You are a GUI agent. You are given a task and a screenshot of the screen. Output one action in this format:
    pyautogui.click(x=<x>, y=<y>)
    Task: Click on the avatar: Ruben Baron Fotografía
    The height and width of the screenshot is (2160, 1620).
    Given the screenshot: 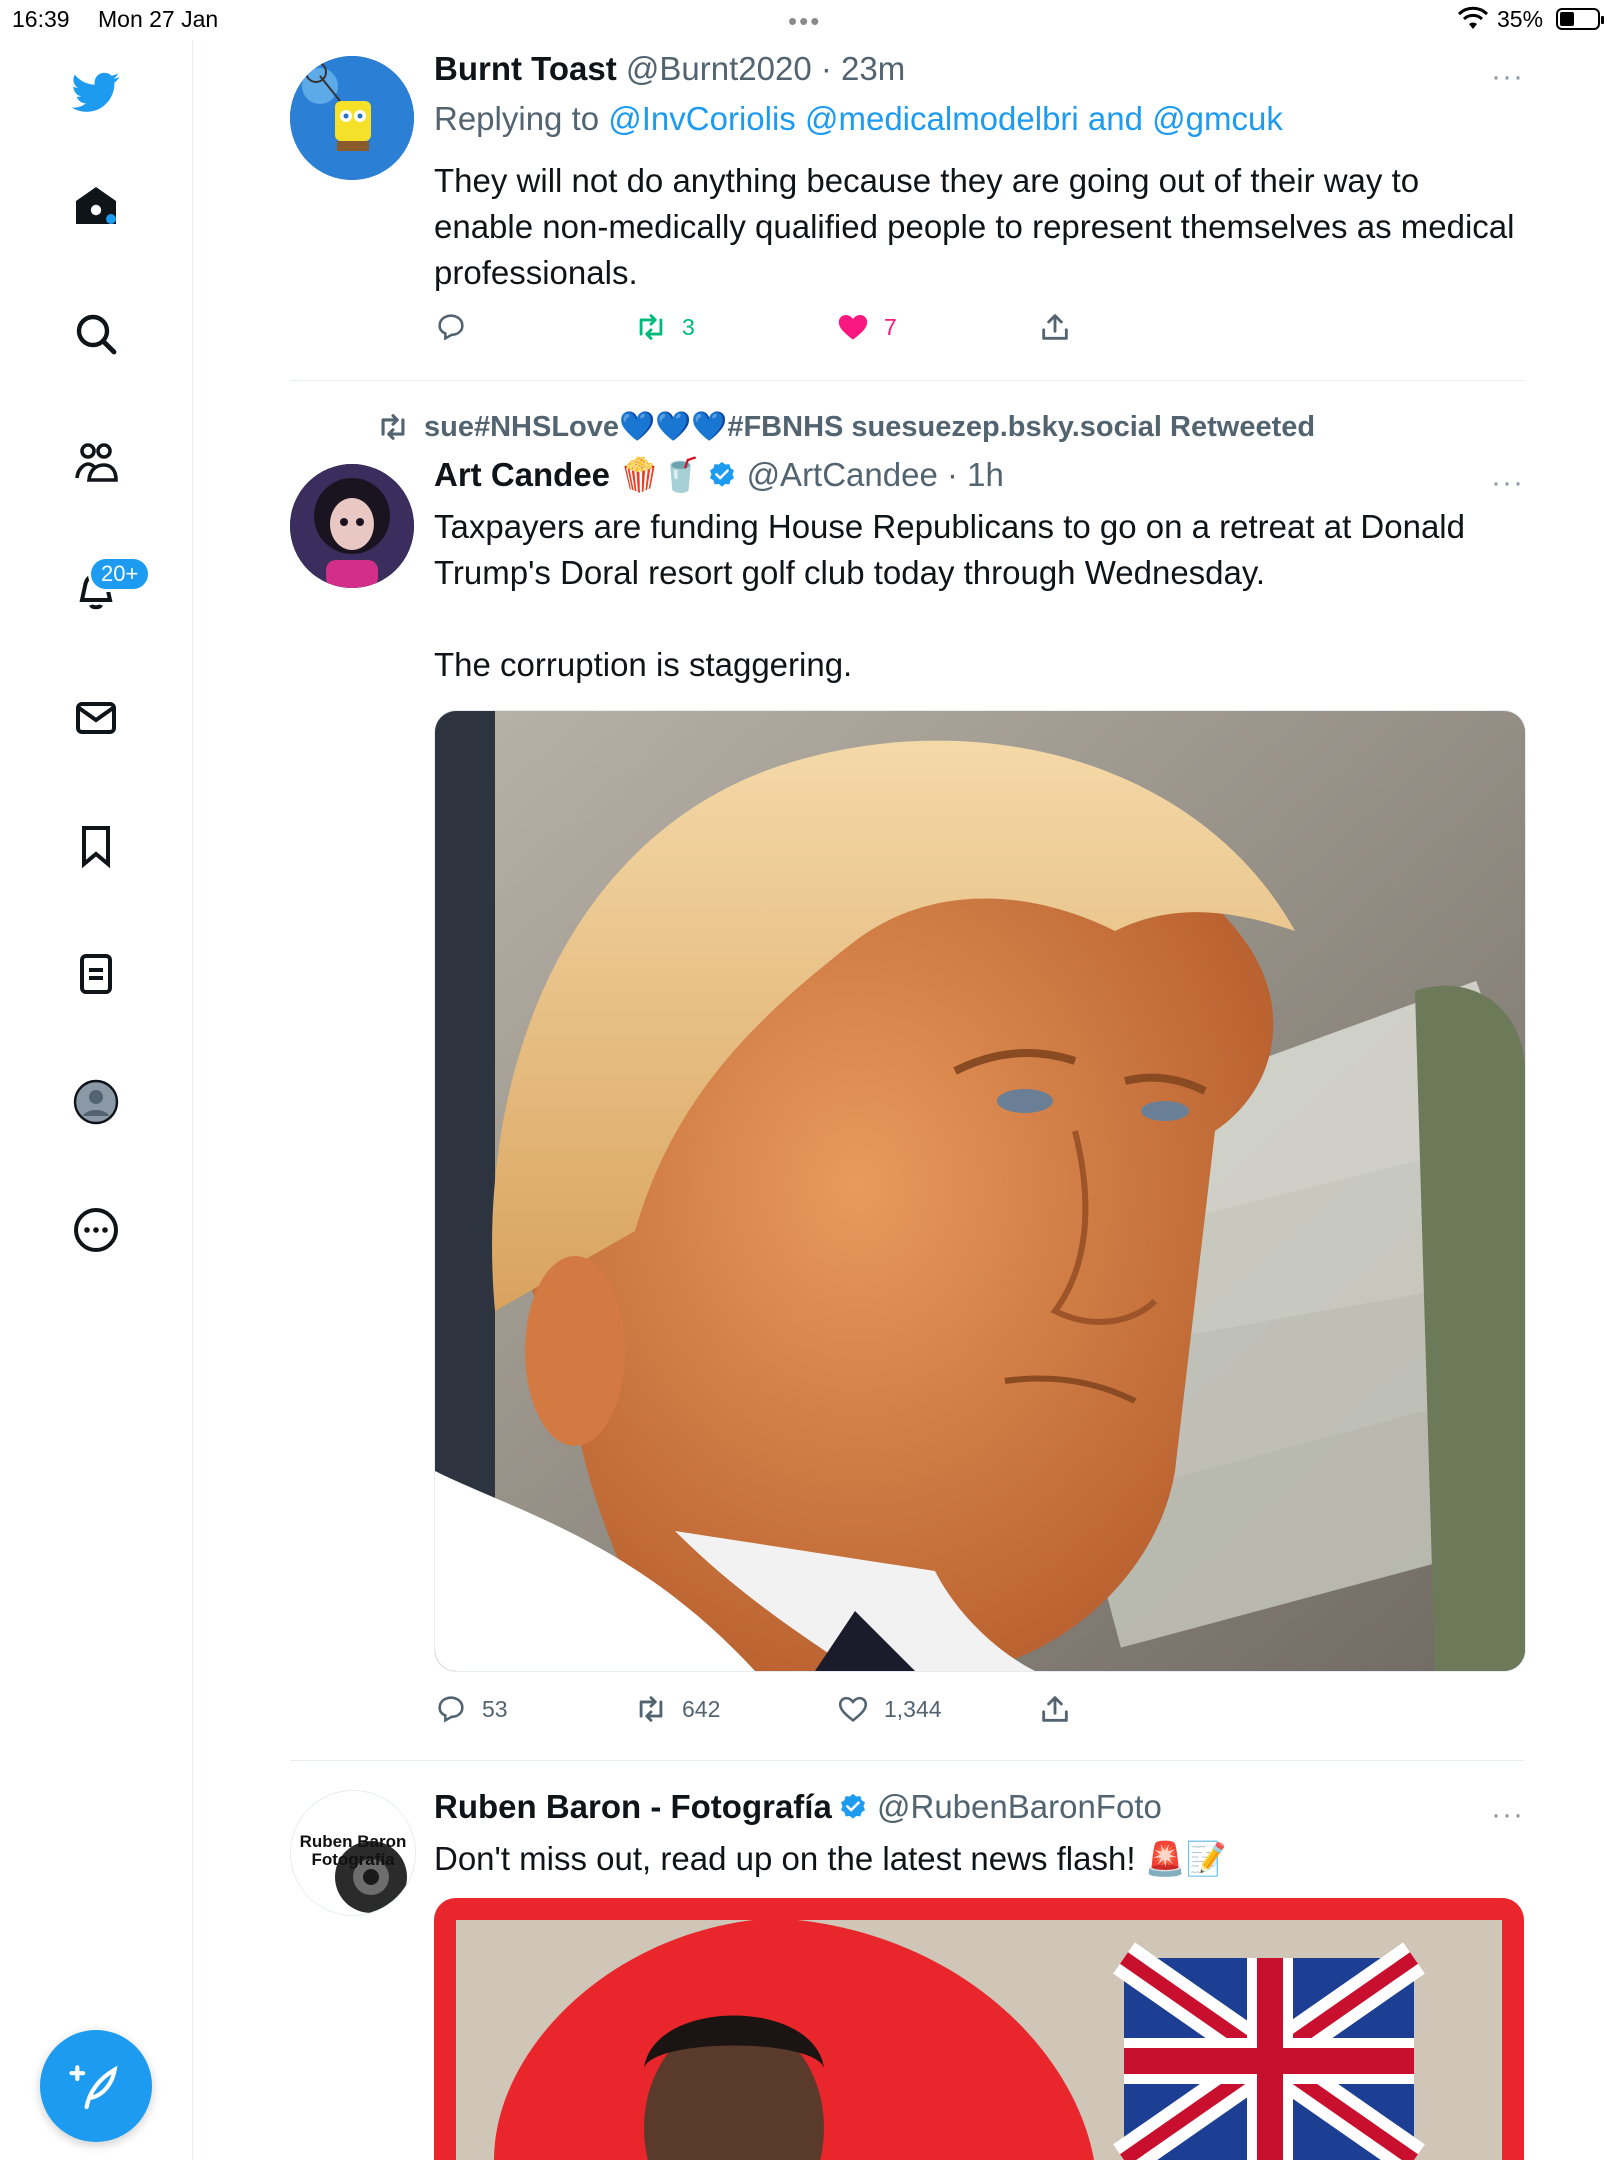 What is the action you would take?
    pyautogui.click(x=353, y=1853)
    